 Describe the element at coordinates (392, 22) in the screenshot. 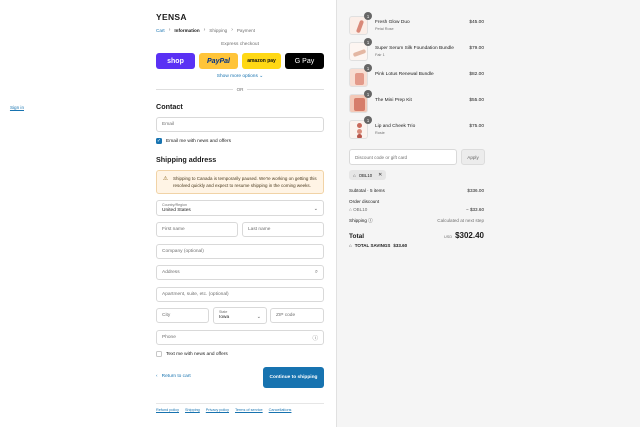

I see `product-name: Fresh Glow Duo` at that location.